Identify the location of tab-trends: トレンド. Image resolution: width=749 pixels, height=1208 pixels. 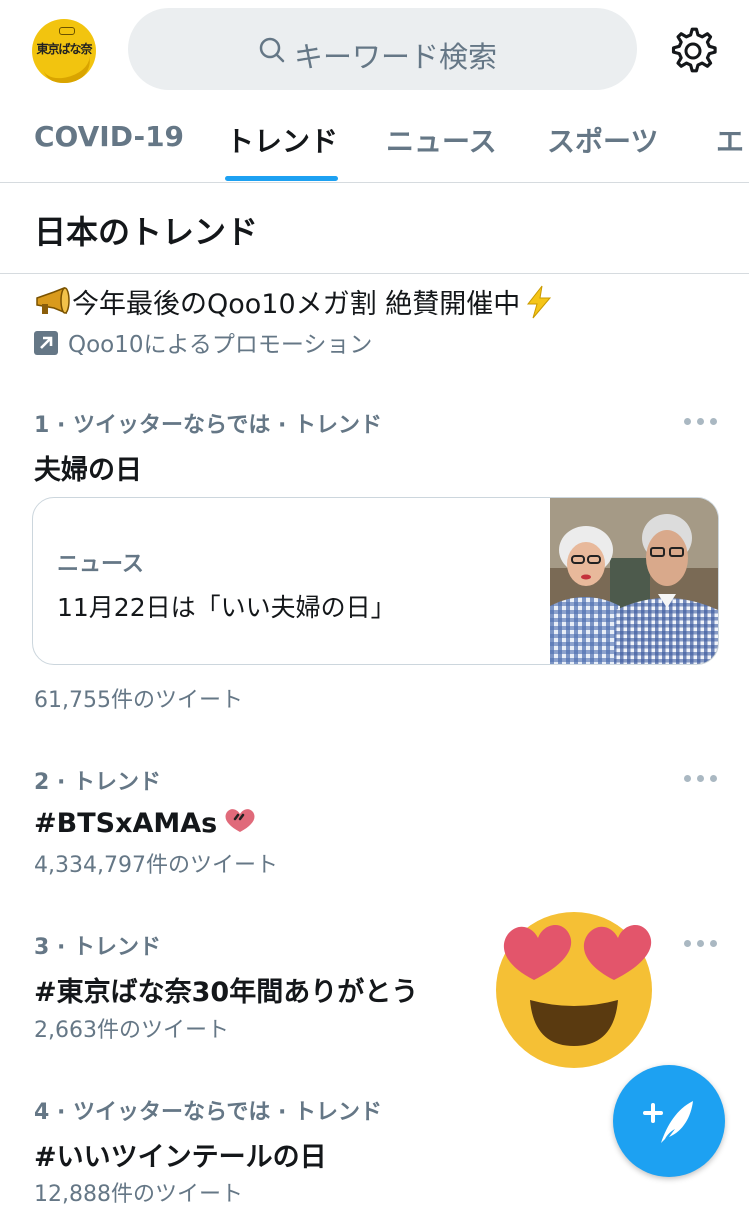
(282, 140).